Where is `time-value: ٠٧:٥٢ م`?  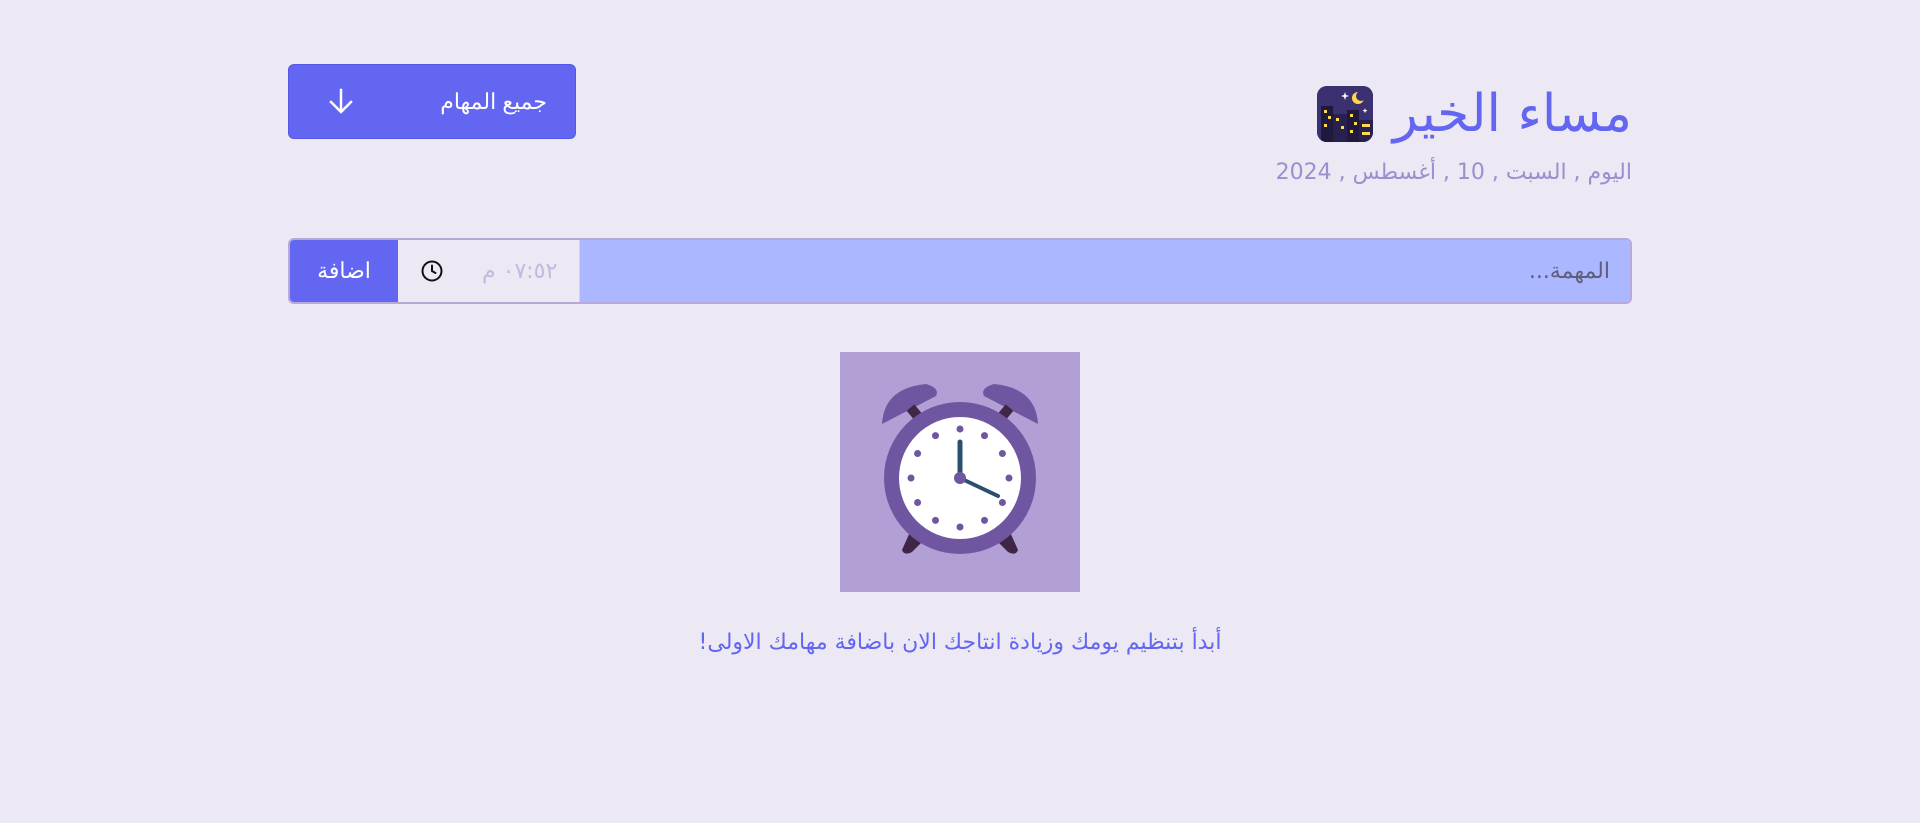
time-value: ٠٧:٥٢ م is located at coordinates (520, 271).